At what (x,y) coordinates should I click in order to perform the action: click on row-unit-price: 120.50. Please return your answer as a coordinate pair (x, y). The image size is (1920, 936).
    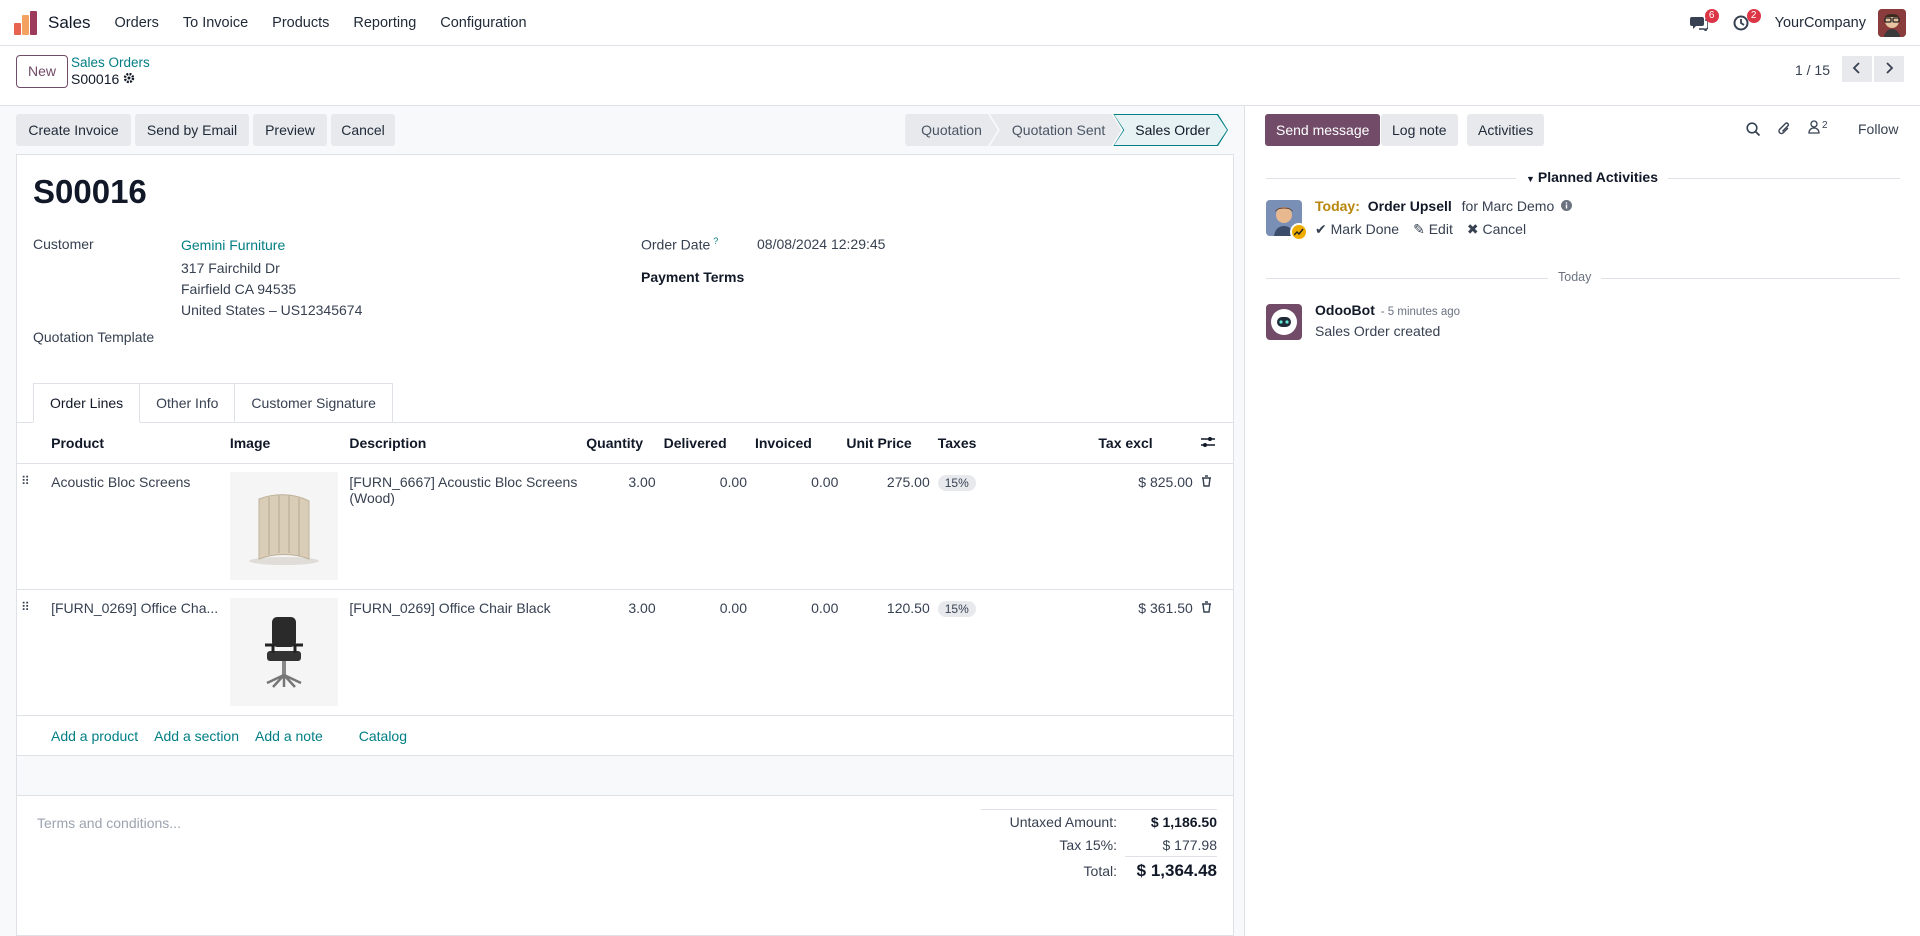
    Looking at the image, I should click on (888, 652).